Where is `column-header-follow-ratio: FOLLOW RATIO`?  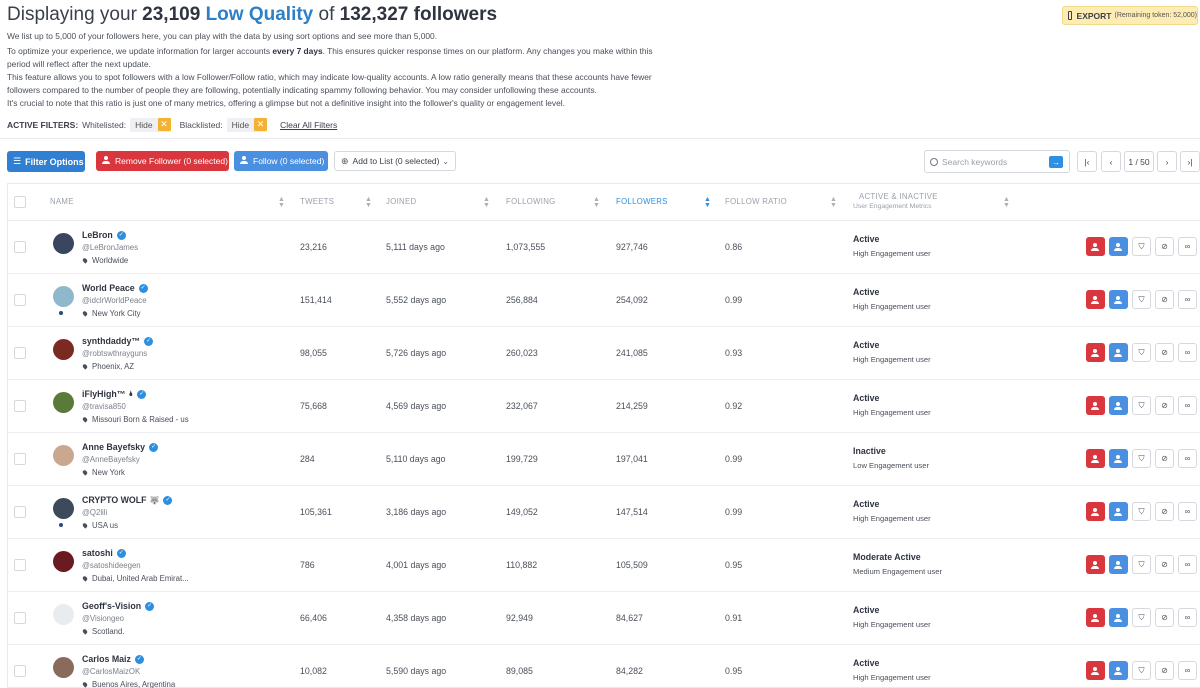 column-header-follow-ratio: FOLLOW RATIO is located at coordinates (756, 201).